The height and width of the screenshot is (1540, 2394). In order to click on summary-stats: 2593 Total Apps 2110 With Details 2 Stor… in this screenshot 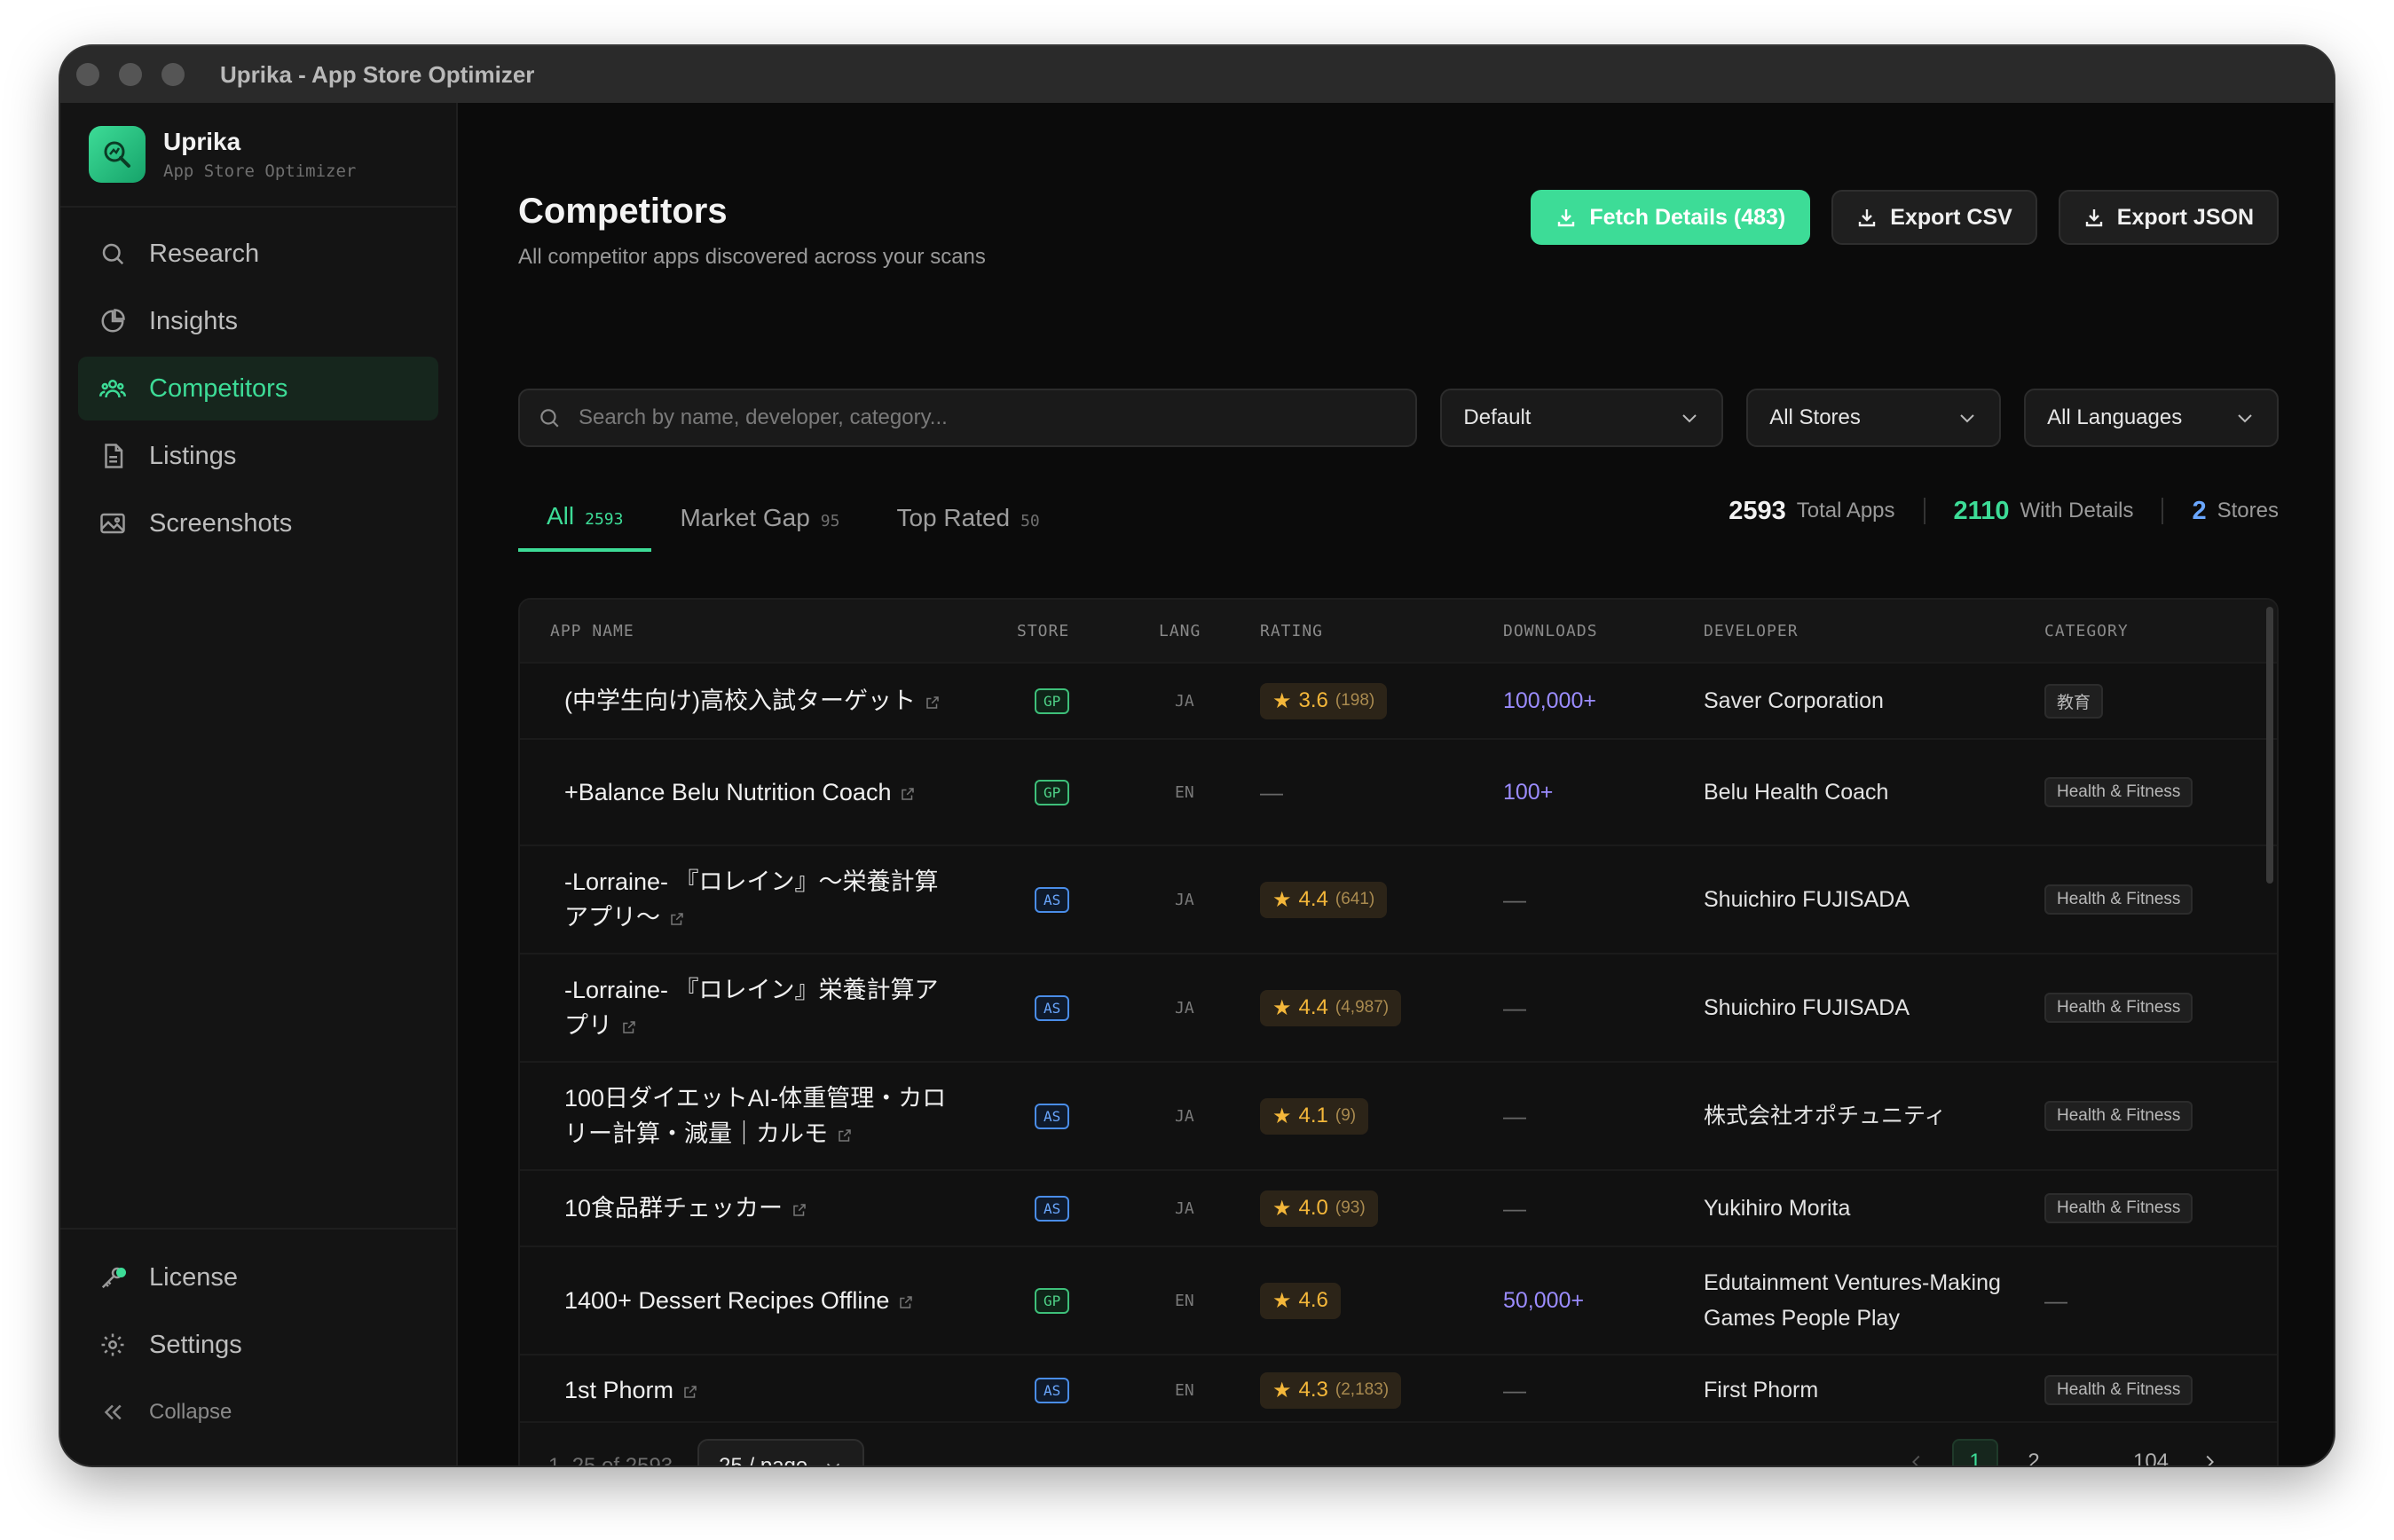, I will do `click(2004, 511)`.